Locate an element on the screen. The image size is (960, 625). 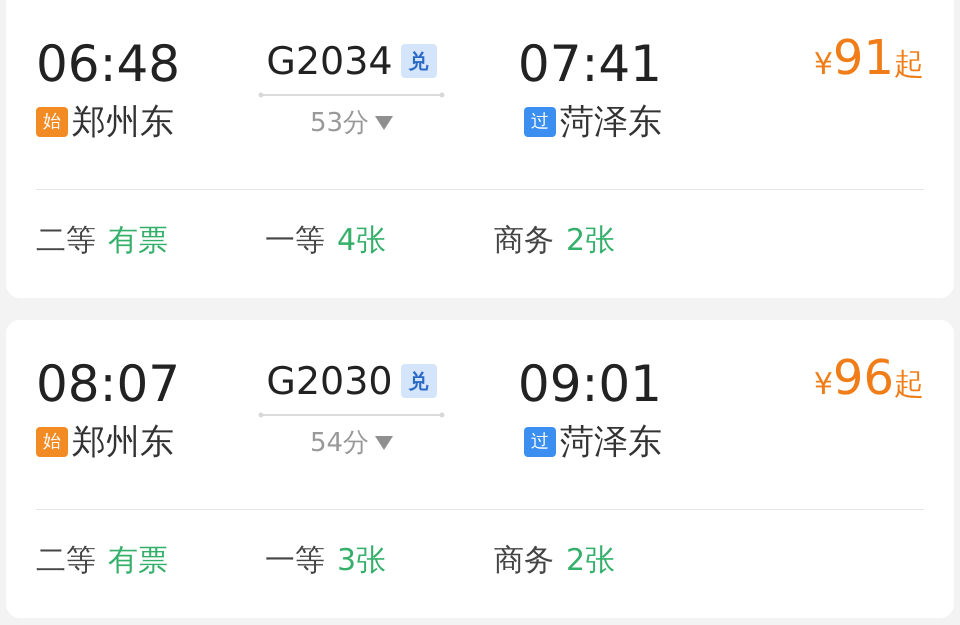
arrival-time: 09:01 is located at coordinates (590, 384).